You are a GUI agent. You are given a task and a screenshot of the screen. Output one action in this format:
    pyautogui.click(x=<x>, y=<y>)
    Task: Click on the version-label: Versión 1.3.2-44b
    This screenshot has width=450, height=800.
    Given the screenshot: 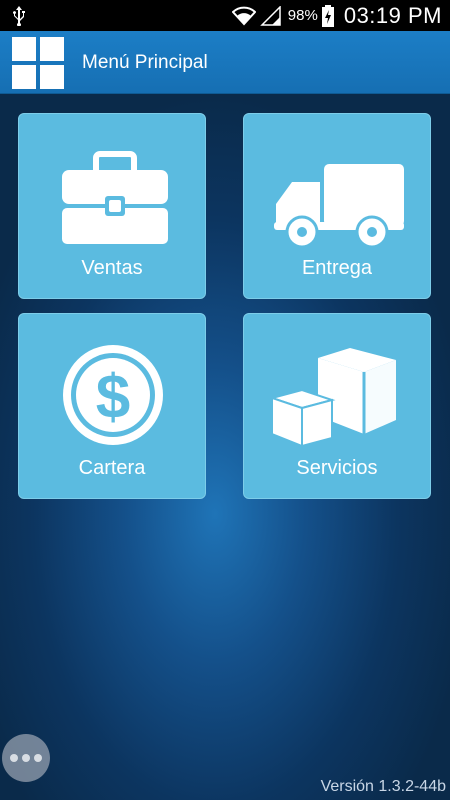 What is the action you would take?
    pyautogui.click(x=383, y=786)
    